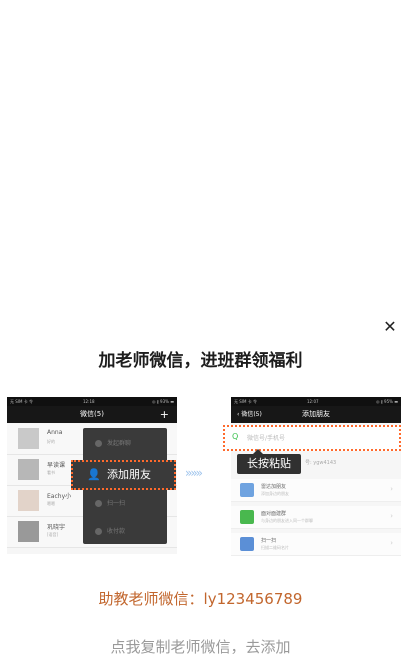  Describe the element at coordinates (98, 443) in the screenshot. I see `chat-bubble-icon` at that location.